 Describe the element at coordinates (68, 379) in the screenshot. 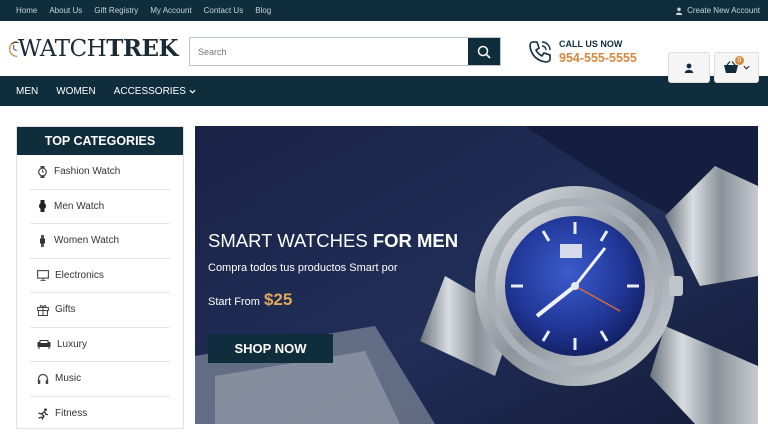

I see `category-label: Music` at that location.